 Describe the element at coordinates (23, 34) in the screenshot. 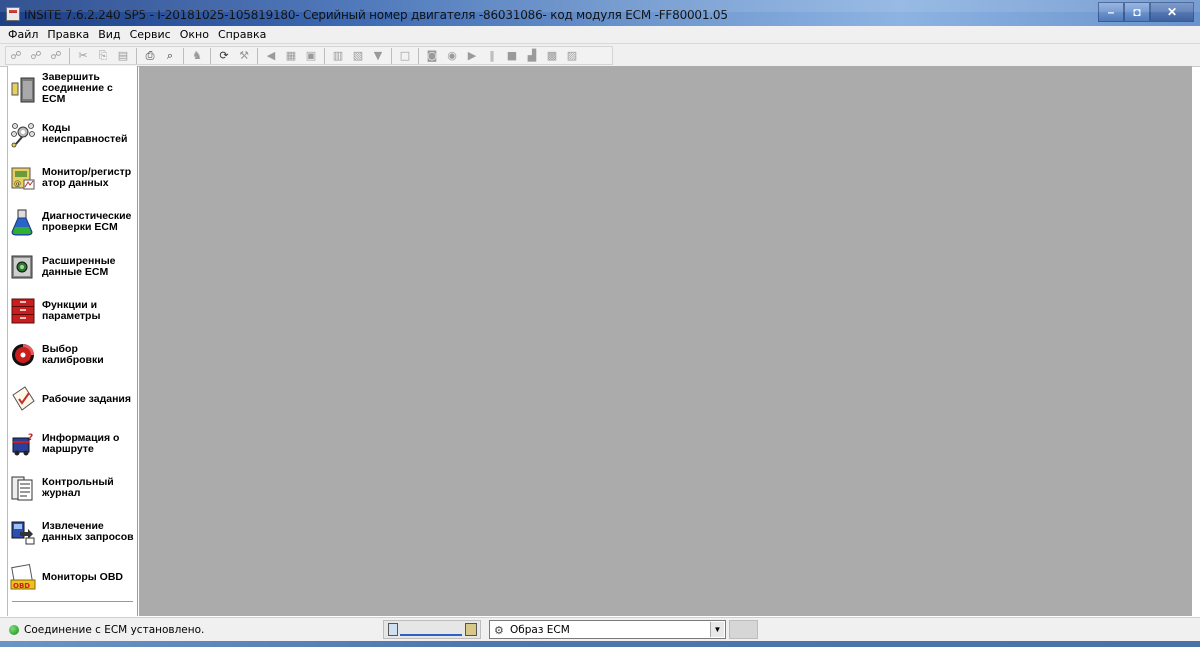

I see `menu-file: Файл` at that location.